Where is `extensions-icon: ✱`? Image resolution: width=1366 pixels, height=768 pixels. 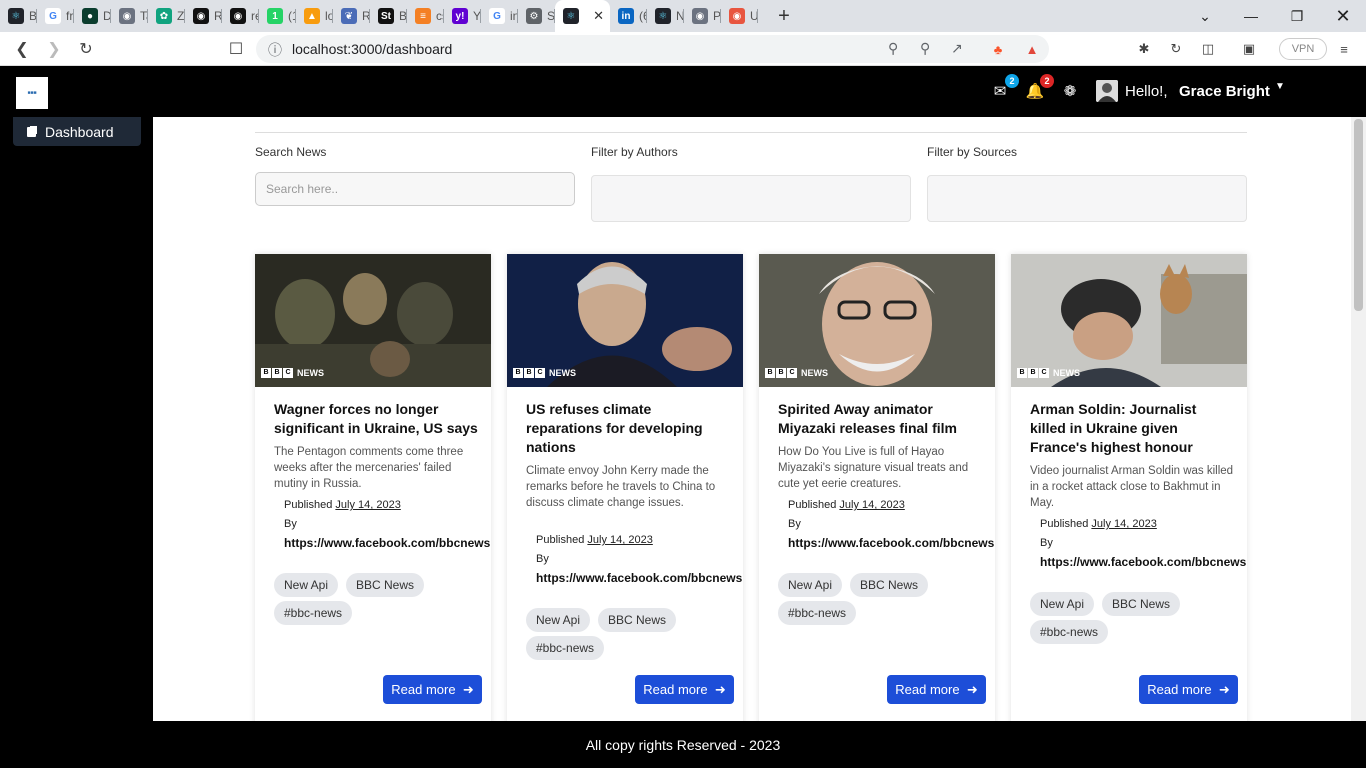 extensions-icon: ✱ is located at coordinates (1144, 49).